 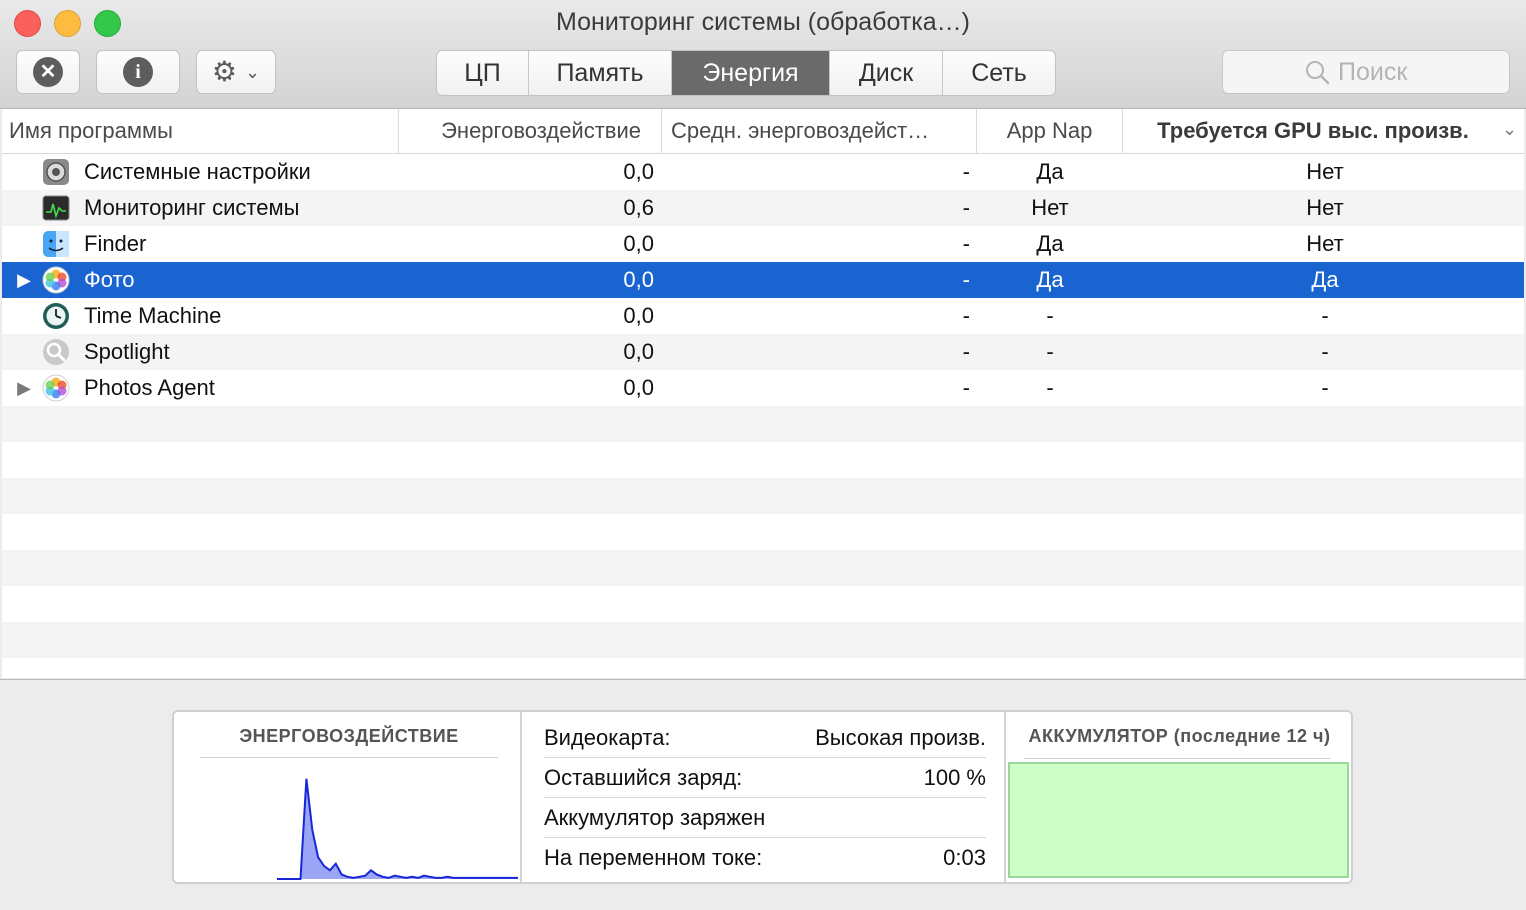 What do you see at coordinates (999, 73) in the screenshot?
I see `tab-network: Сеть` at bounding box center [999, 73].